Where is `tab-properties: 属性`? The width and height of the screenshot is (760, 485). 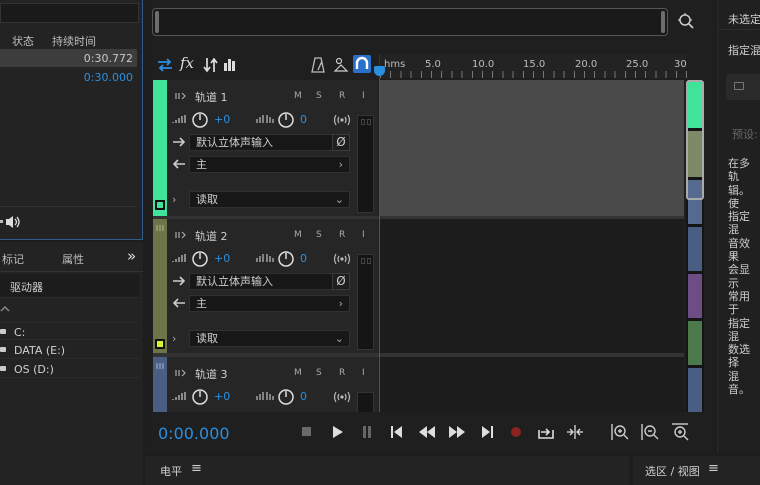
tab-properties: 属性 is located at coordinates (73, 259).